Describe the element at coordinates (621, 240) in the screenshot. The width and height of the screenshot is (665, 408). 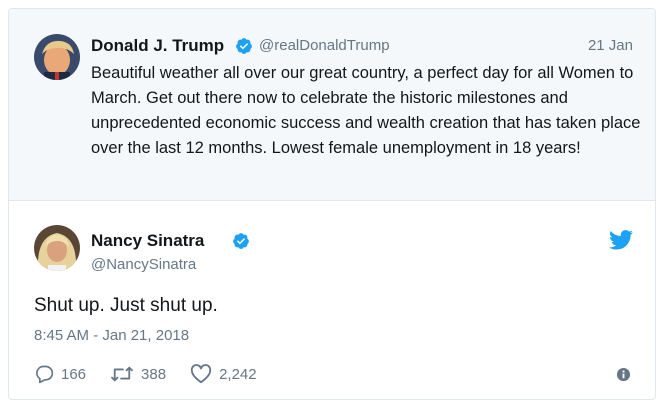
I see `twitter-bird-icon` at that location.